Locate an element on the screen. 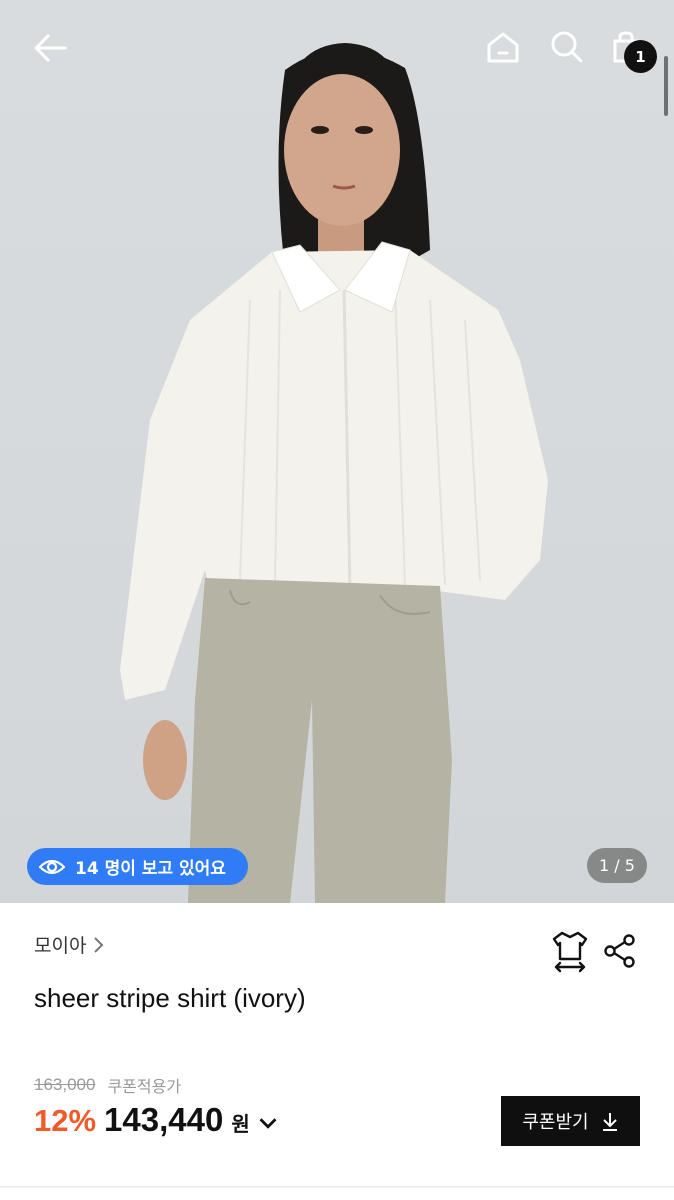  divider is located at coordinates (337, 1187).